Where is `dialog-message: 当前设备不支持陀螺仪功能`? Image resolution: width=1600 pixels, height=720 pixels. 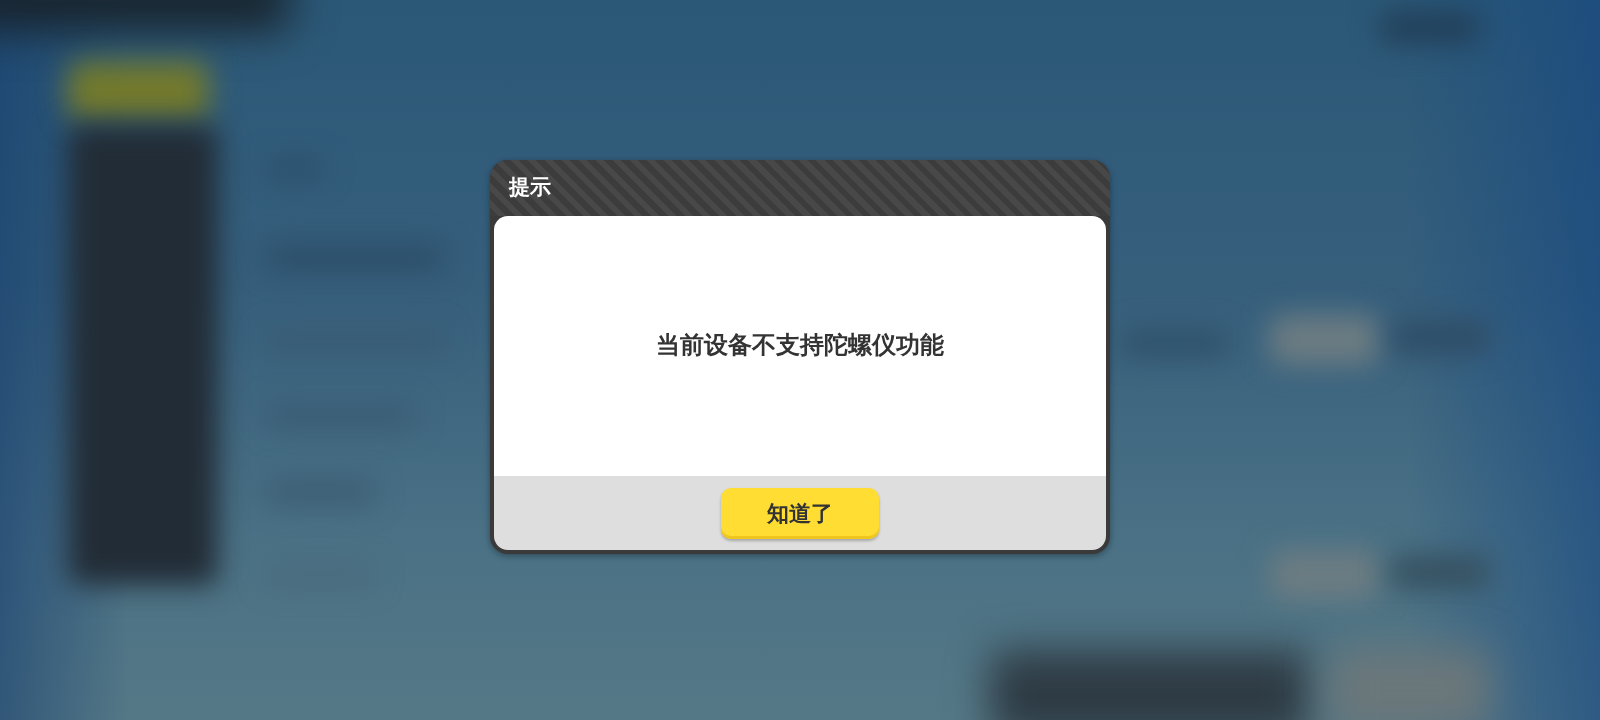 dialog-message: 当前设备不支持陀螺仪功能 is located at coordinates (800, 346).